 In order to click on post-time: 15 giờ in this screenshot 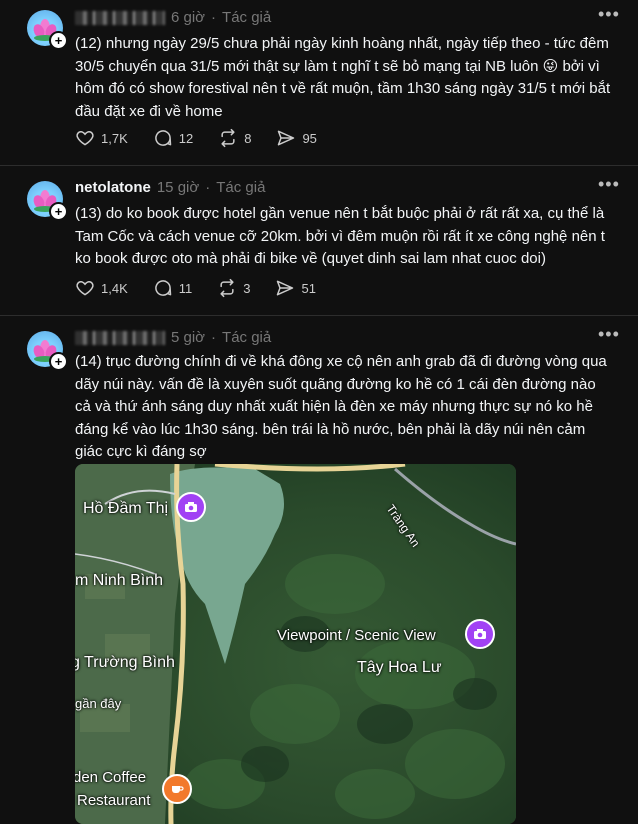, I will do `click(178, 187)`.